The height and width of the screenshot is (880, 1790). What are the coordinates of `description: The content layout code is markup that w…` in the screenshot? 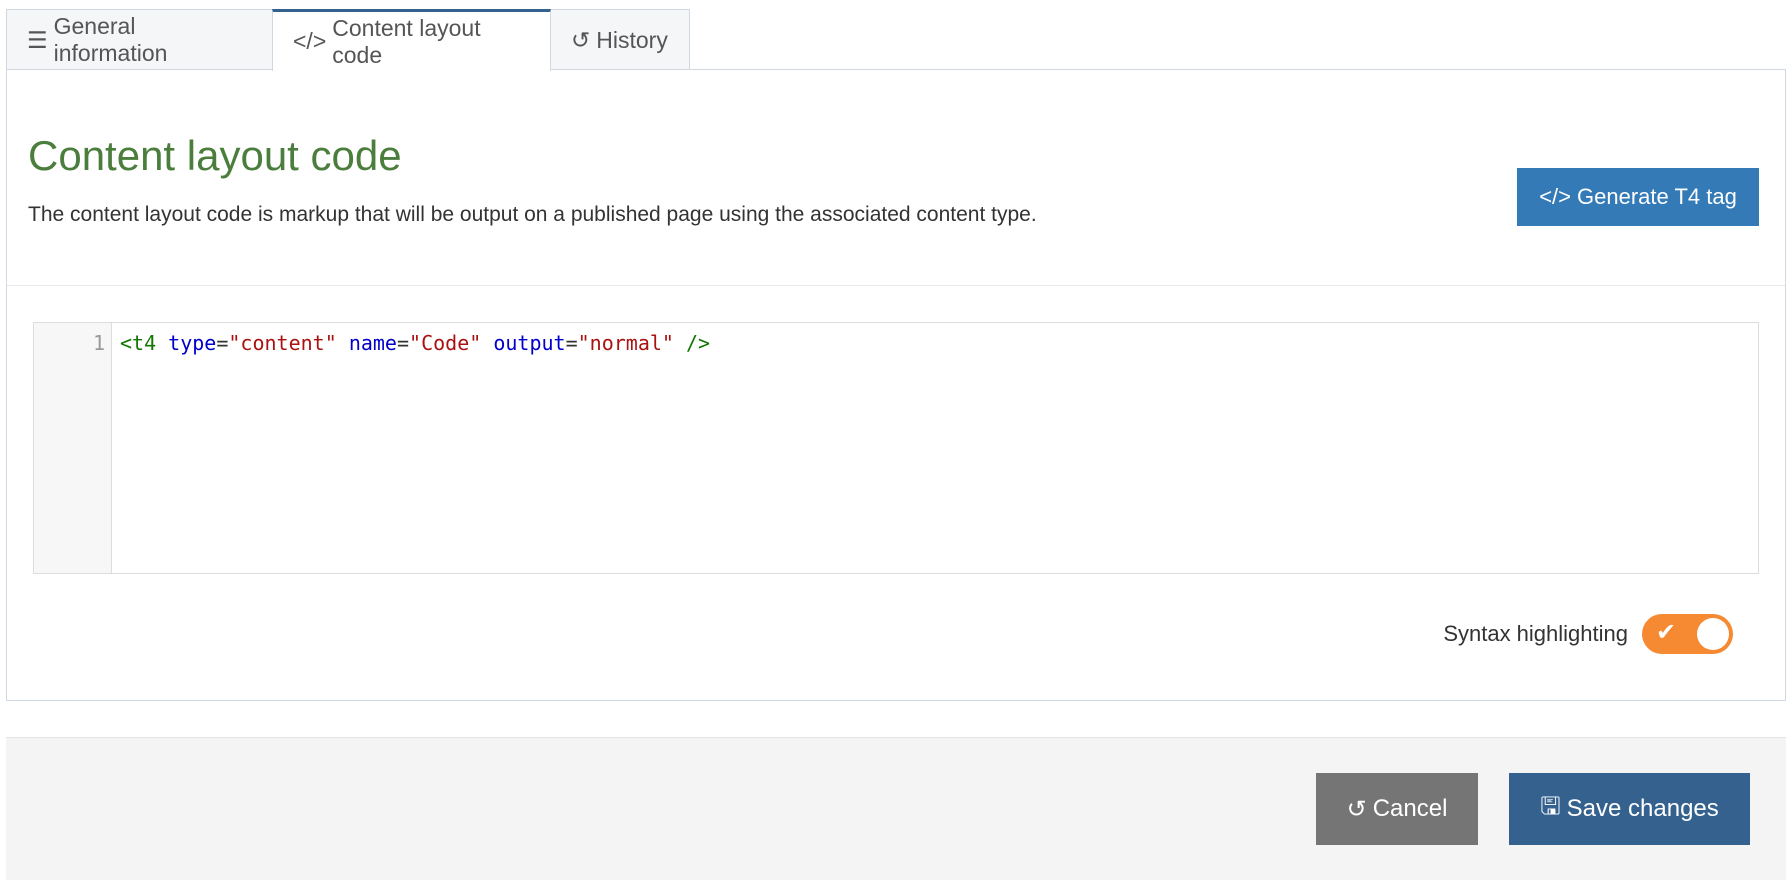 It's located at (532, 214).